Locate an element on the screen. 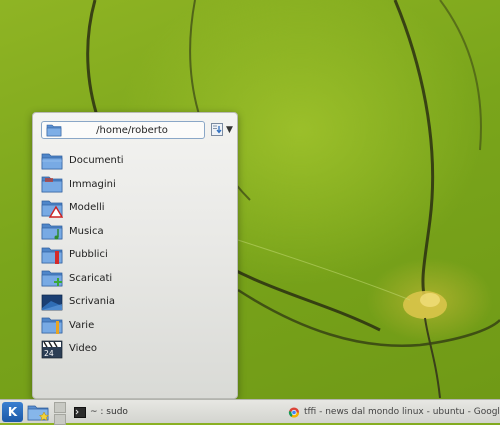  download-arrow-icon is located at coordinates (217, 129).